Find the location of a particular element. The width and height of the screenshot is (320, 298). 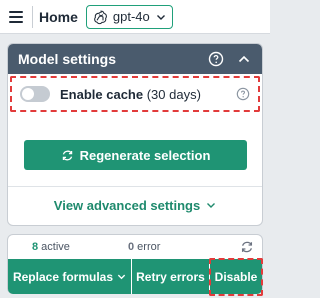

active-count: 8 active is located at coordinates (67, 247).